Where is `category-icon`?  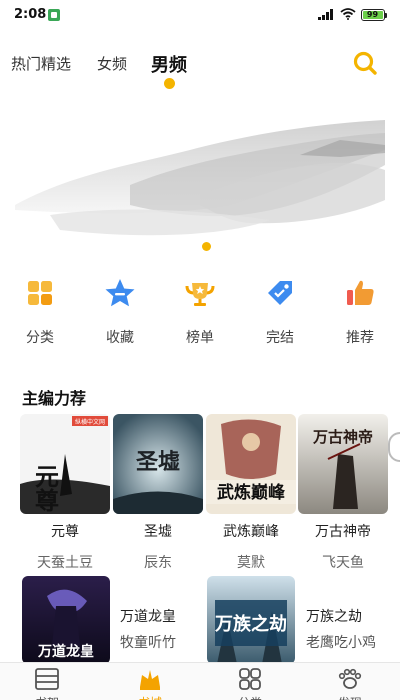
category-icon is located at coordinates (250, 679).